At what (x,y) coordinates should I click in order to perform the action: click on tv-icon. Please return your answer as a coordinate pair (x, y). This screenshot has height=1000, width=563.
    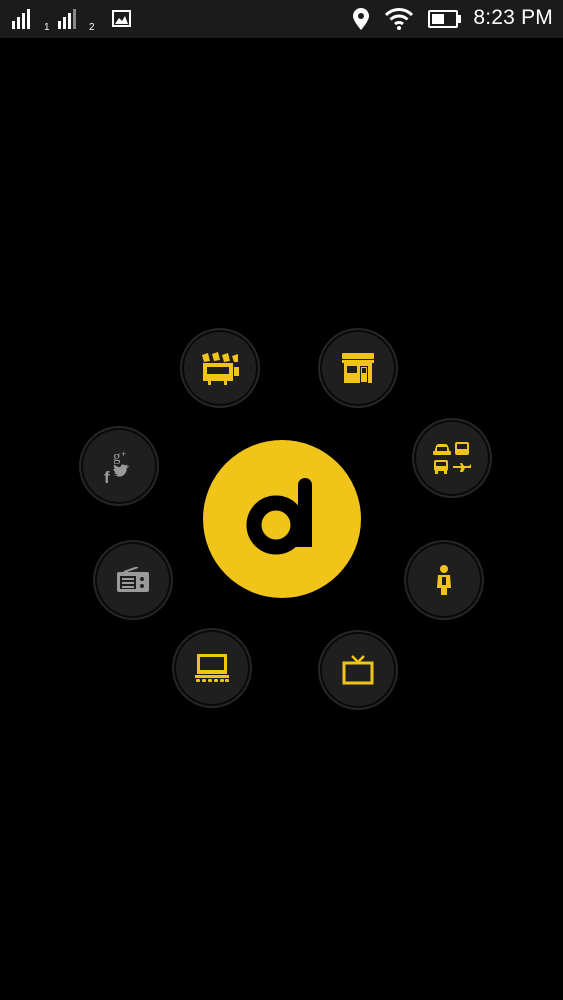
    Looking at the image, I should click on (358, 670).